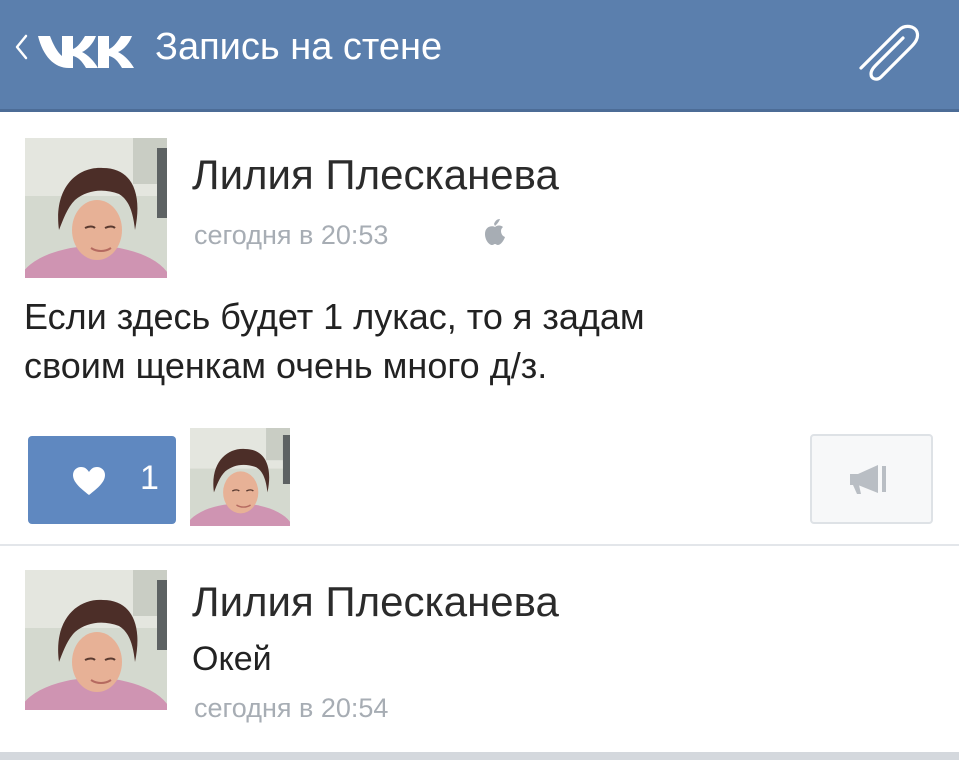  Describe the element at coordinates (286, 365) in the screenshot. I see `post-text-line: своим щенкам очень много д/з.` at that location.